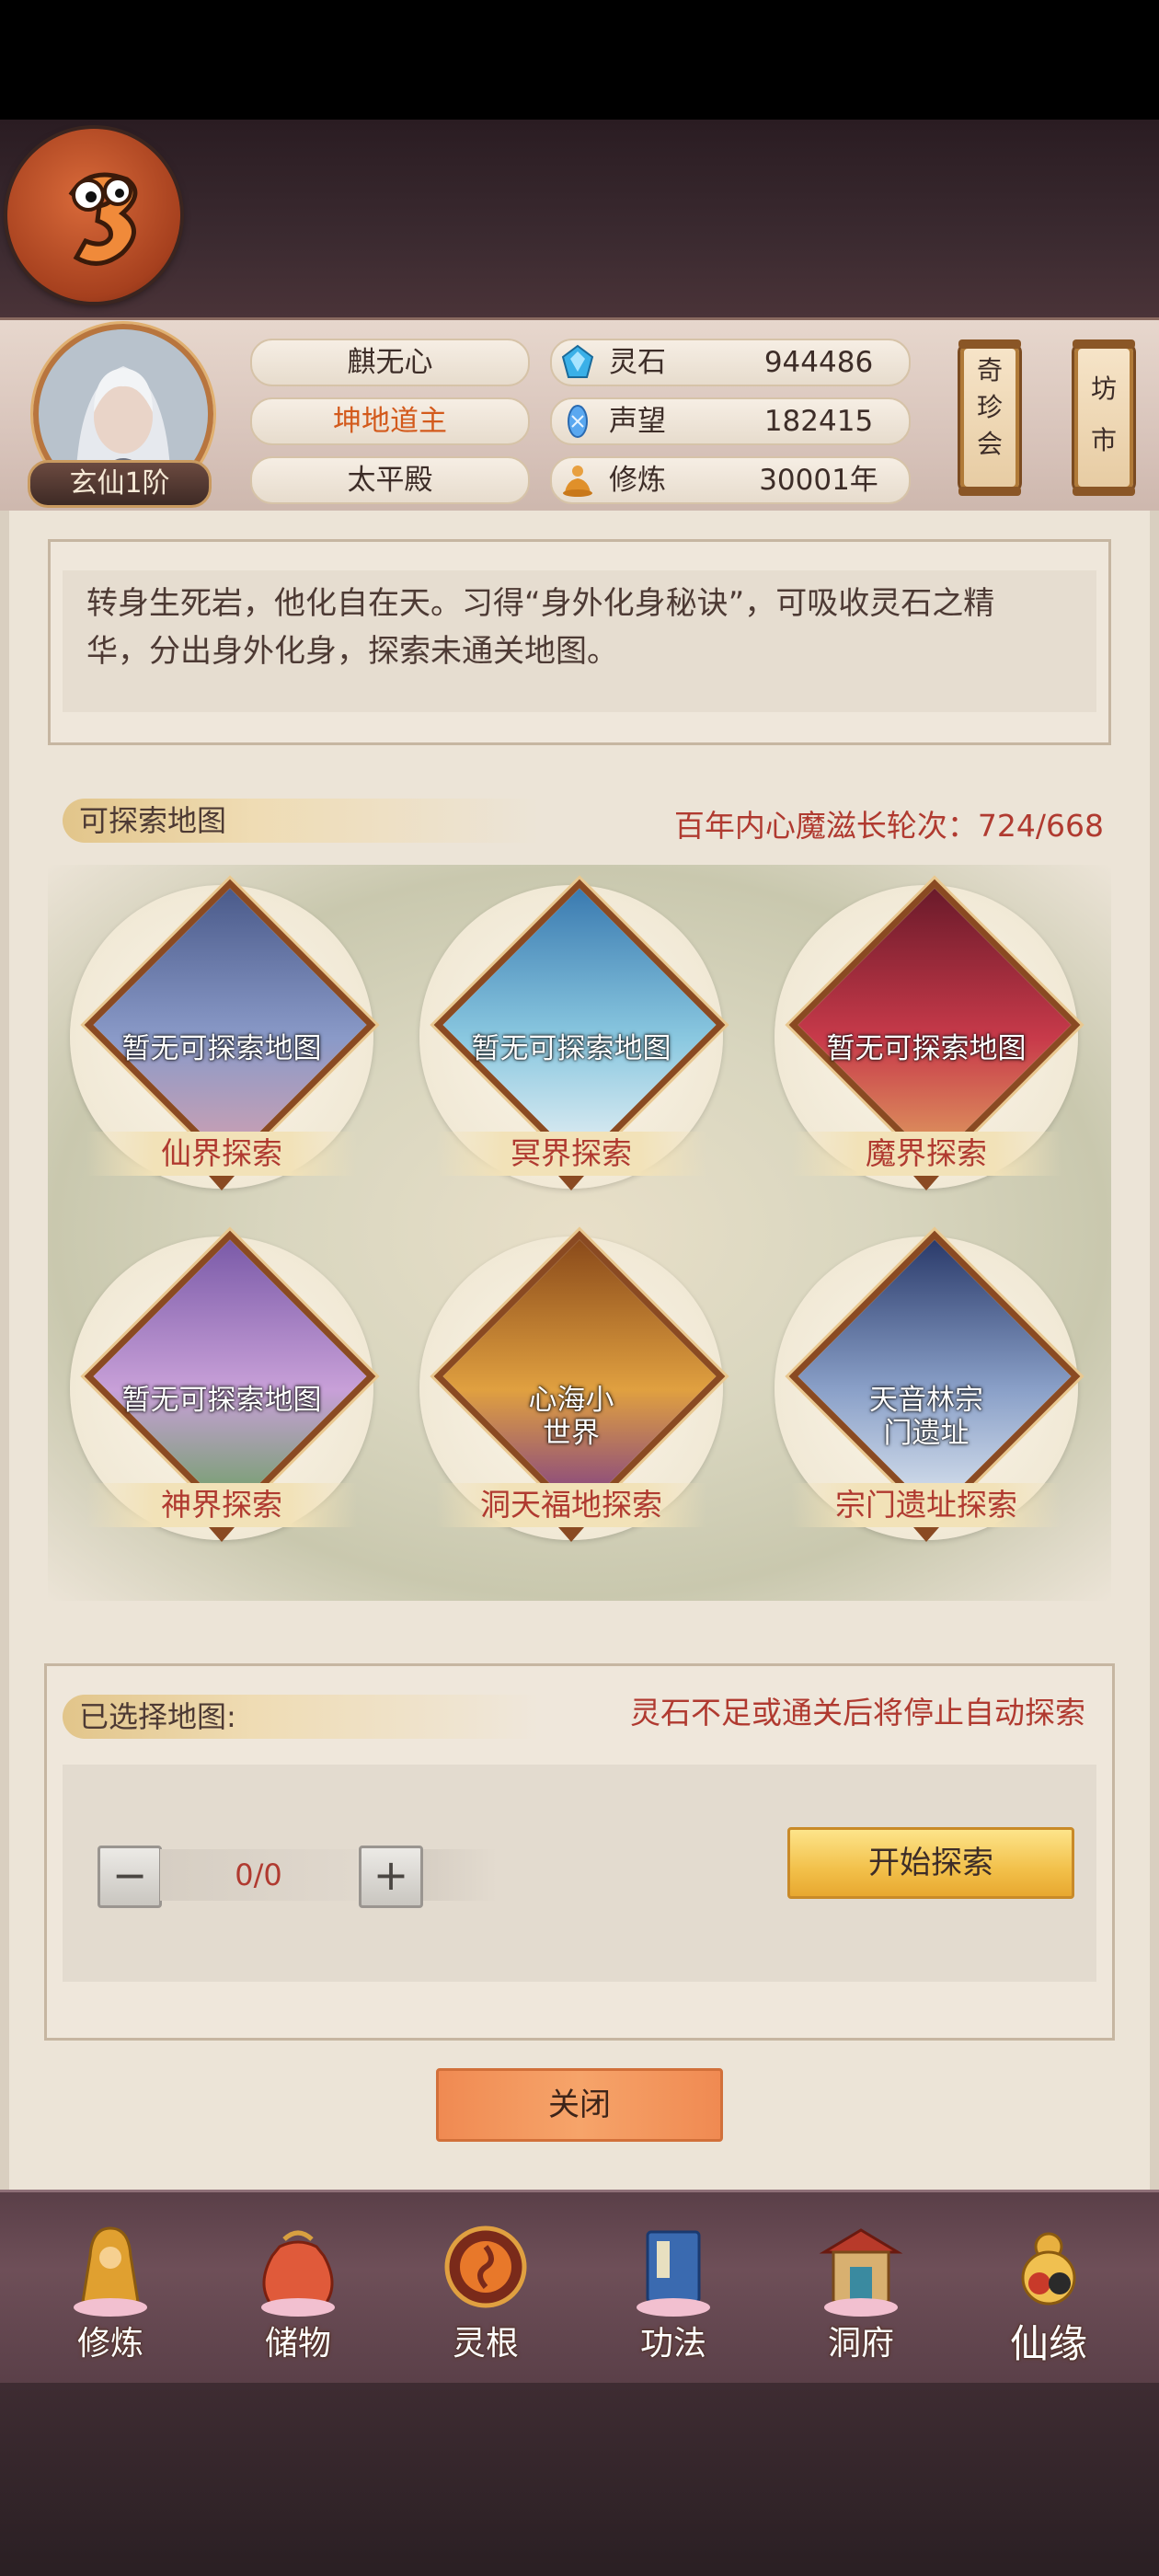  What do you see at coordinates (818, 480) in the screenshot?
I see `cultivation-value: 30001年` at bounding box center [818, 480].